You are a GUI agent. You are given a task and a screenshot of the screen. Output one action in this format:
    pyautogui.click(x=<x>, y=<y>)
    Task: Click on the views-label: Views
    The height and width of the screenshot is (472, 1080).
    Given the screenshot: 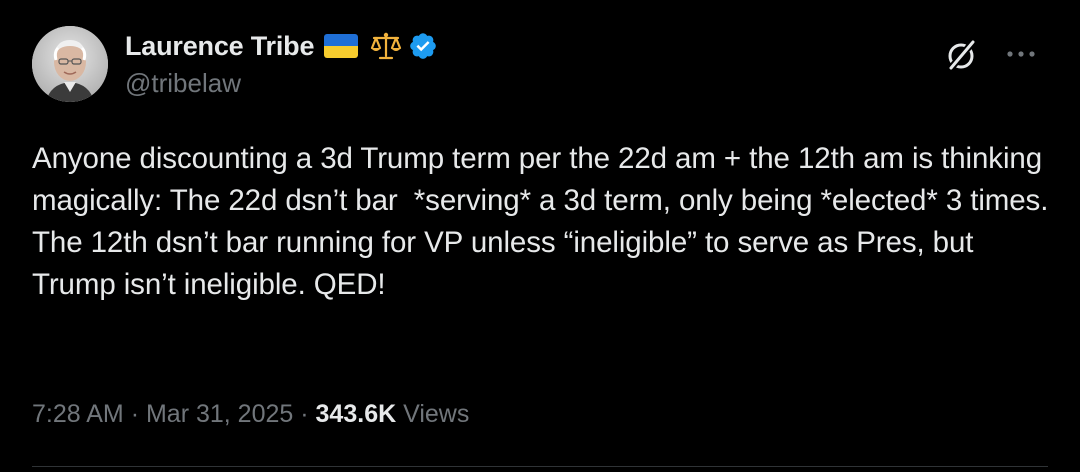 What is the action you would take?
    pyautogui.click(x=436, y=414)
    